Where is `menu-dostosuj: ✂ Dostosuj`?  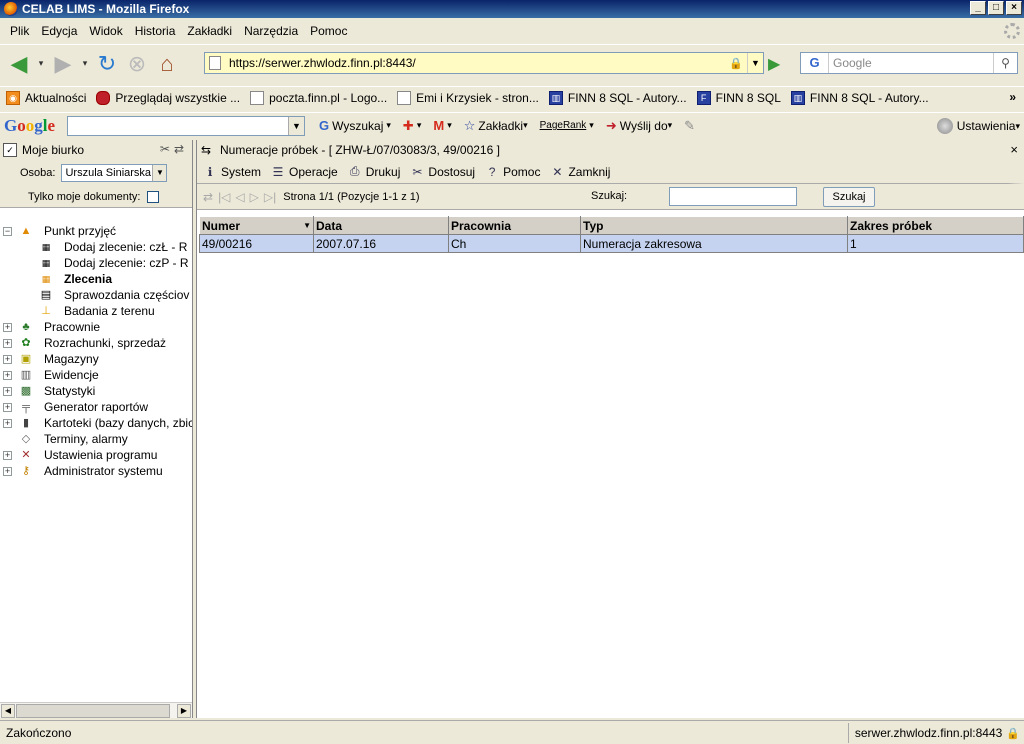
menu-dostosuj: ✂ Dostosuj is located at coordinates (442, 172).